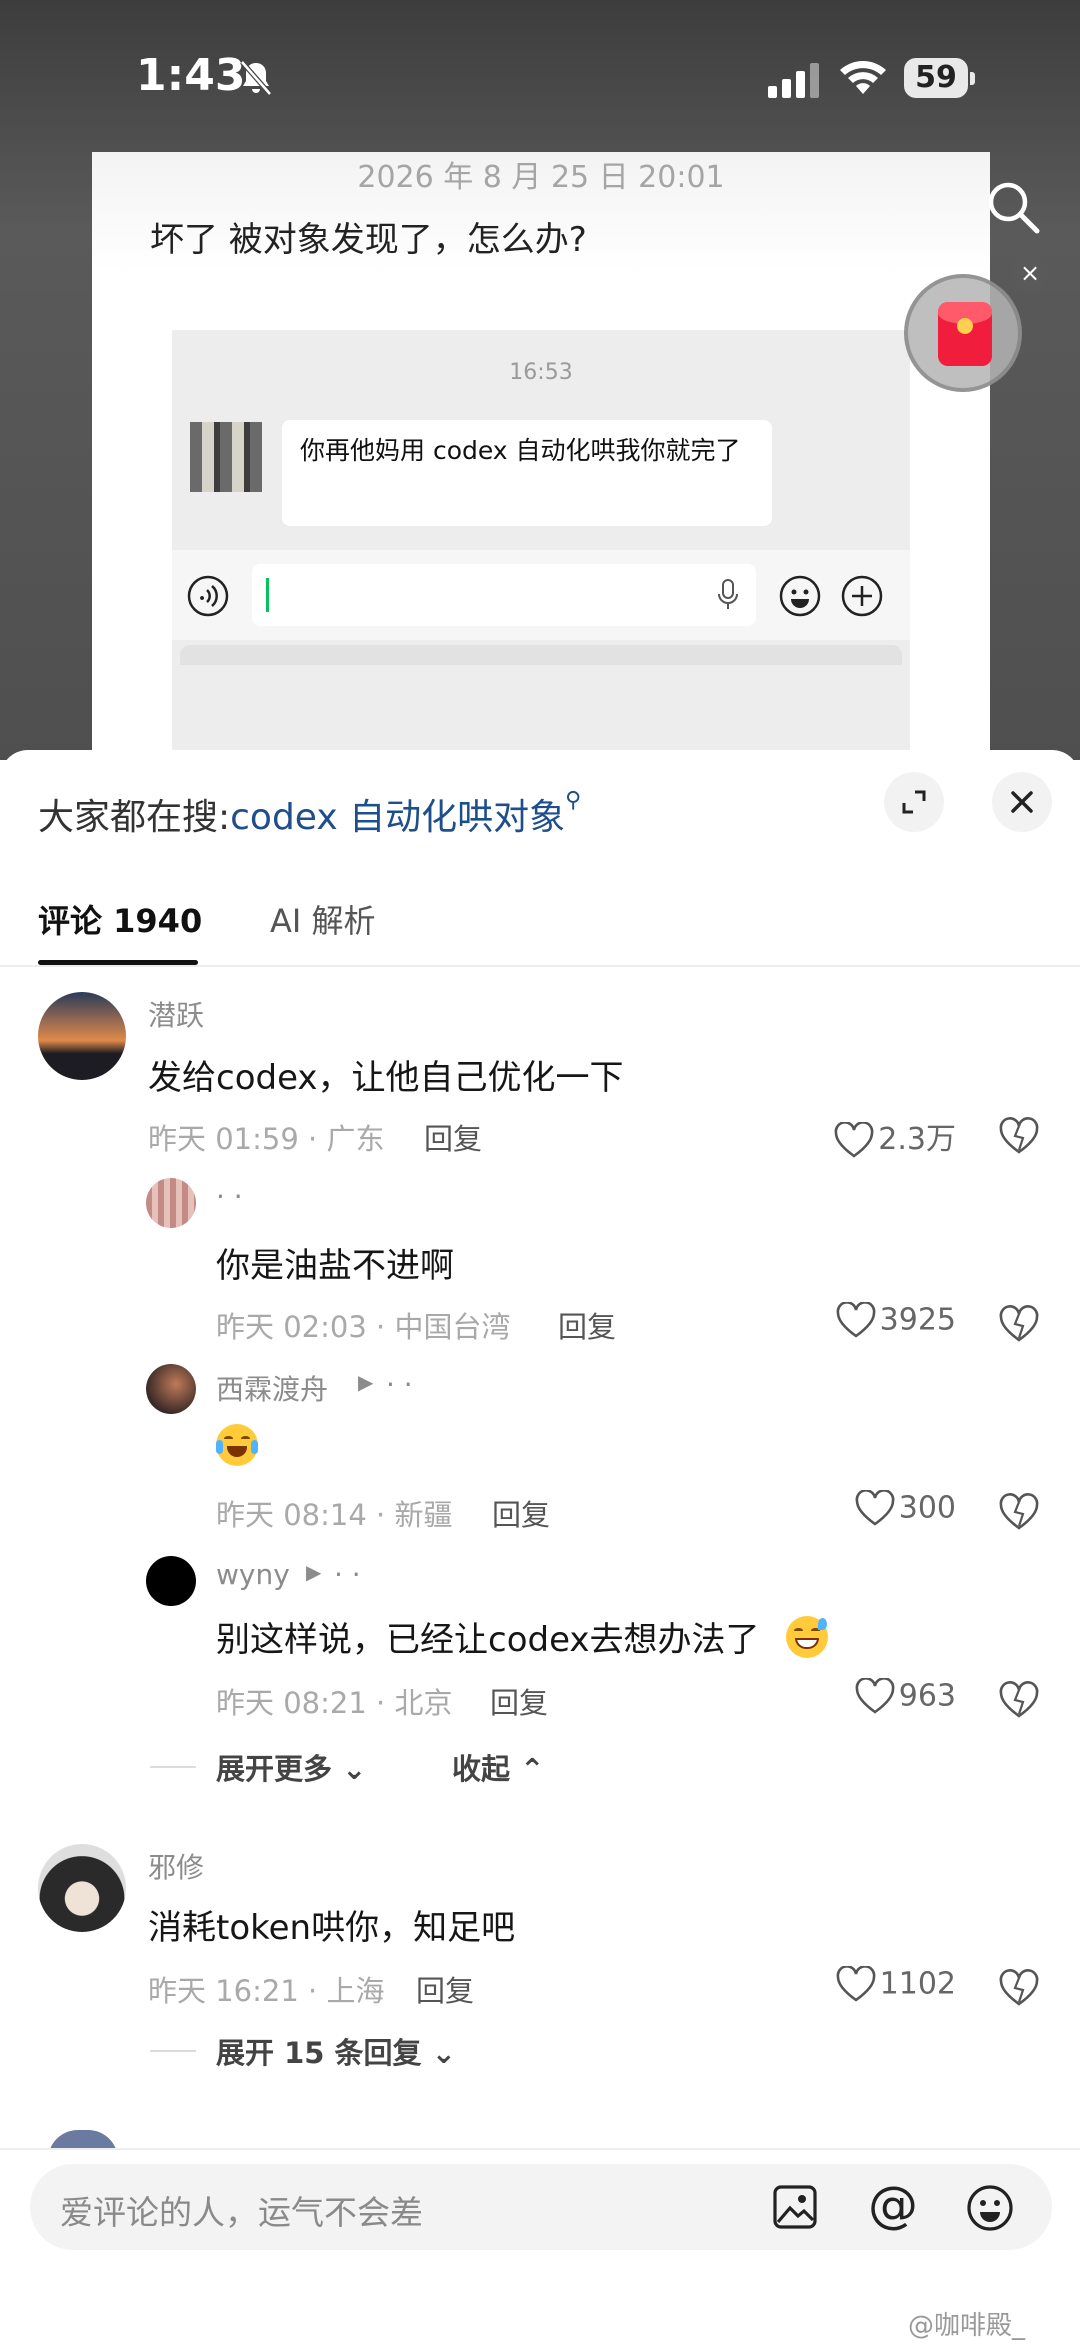 This screenshot has width=1080, height=2347. I want to click on plus-icon, so click(862, 596).